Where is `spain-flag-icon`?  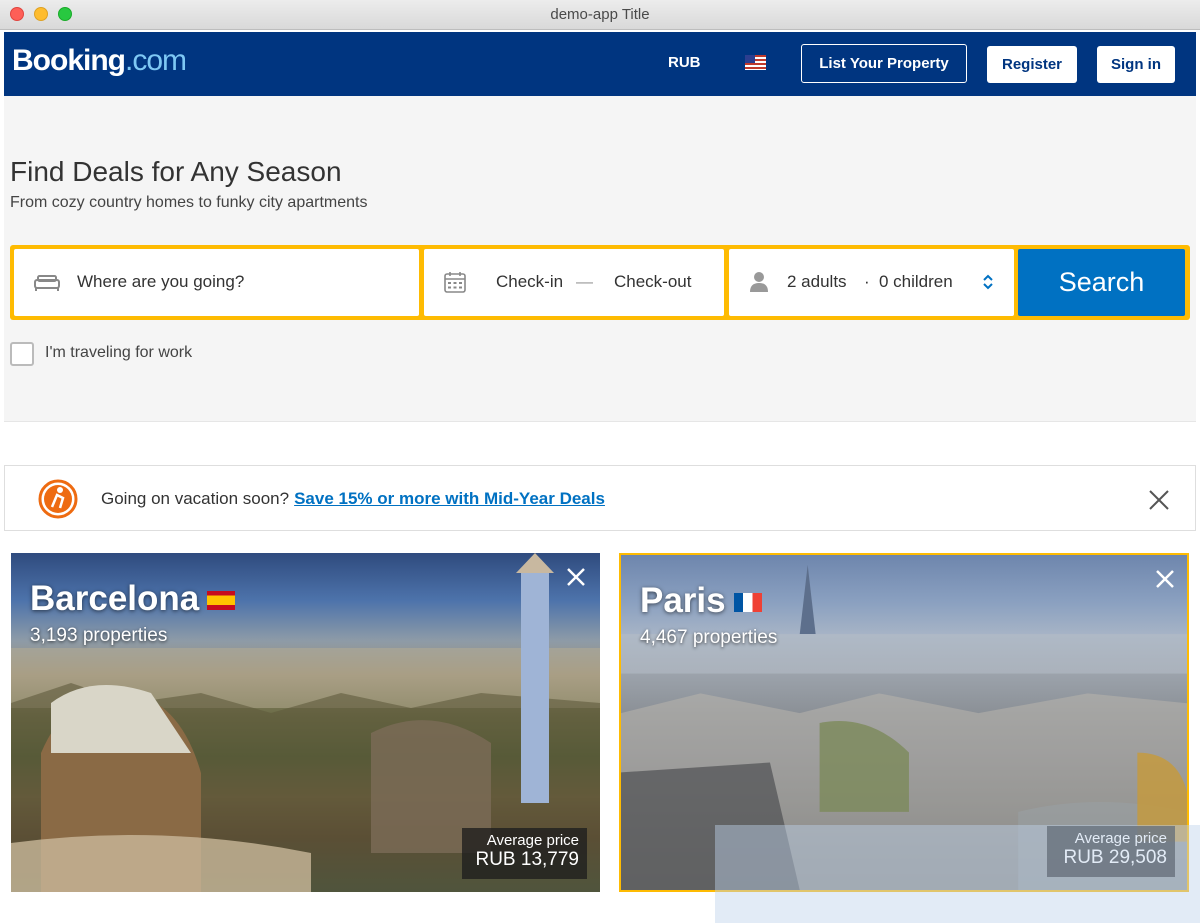 spain-flag-icon is located at coordinates (221, 601).